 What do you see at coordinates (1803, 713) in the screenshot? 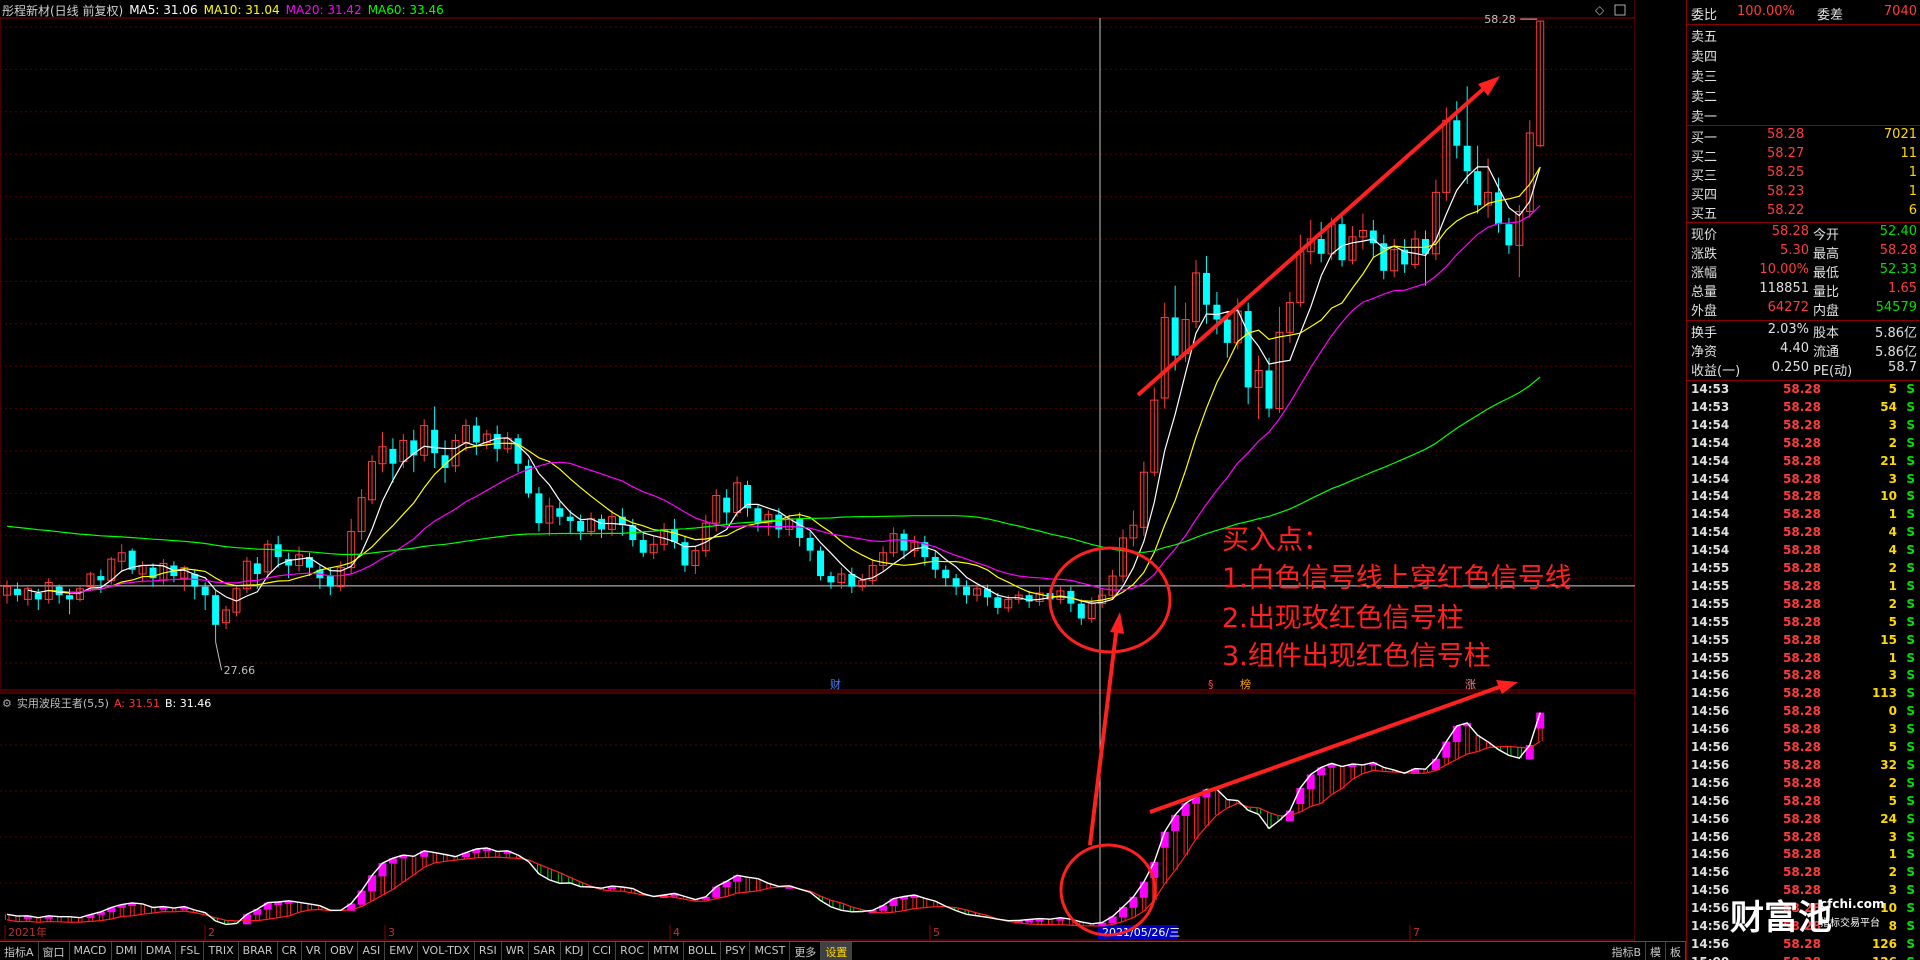
I see `tick-row: 14:56 58.28 0 S` at bounding box center [1803, 713].